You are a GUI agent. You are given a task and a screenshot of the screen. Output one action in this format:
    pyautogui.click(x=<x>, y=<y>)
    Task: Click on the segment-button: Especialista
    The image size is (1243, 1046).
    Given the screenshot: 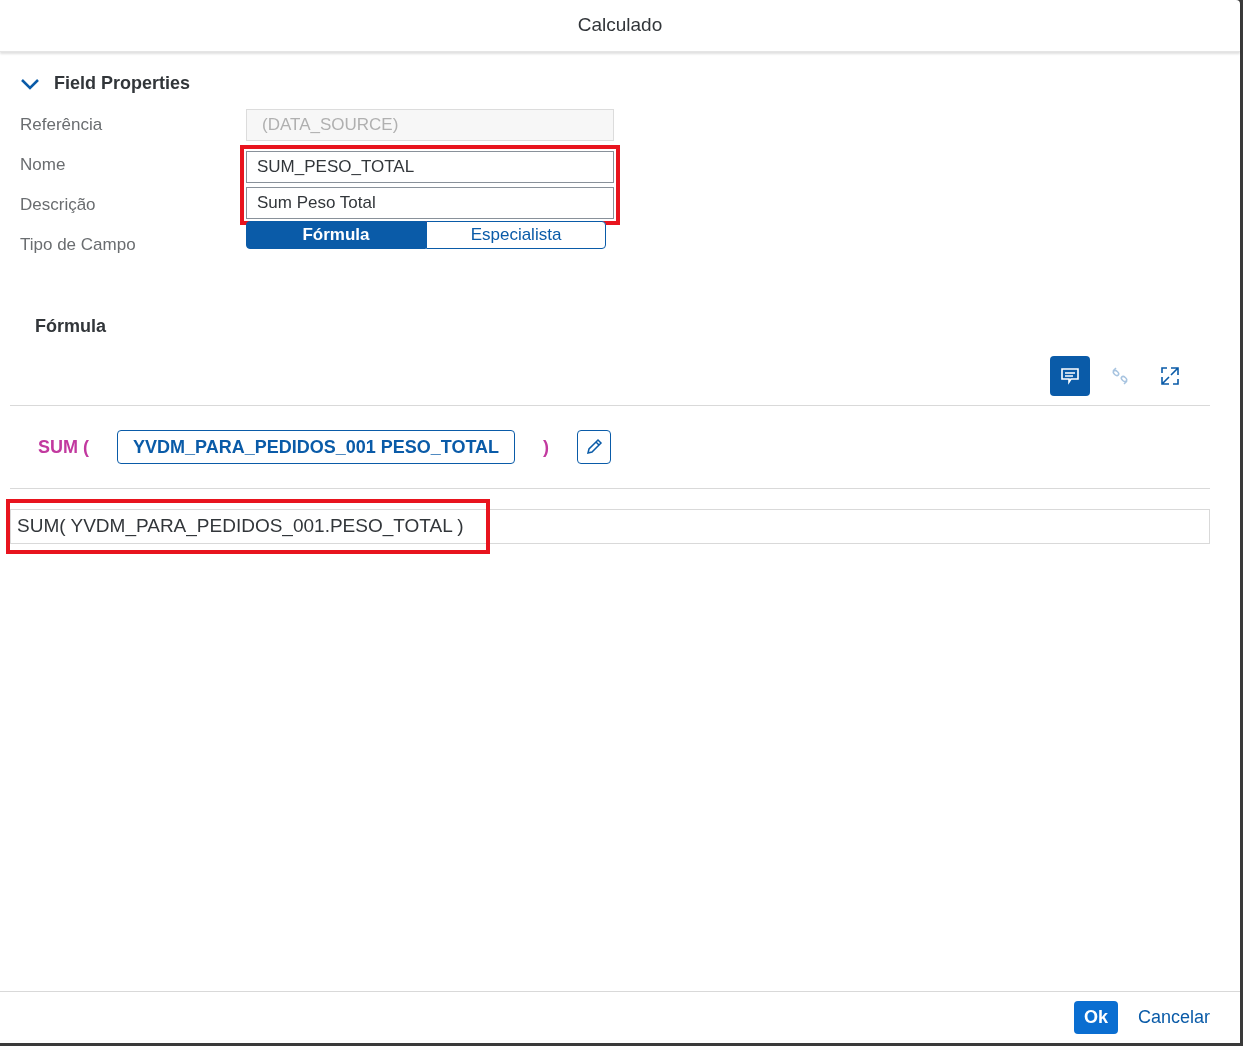 What is the action you would take?
    pyautogui.click(x=516, y=235)
    